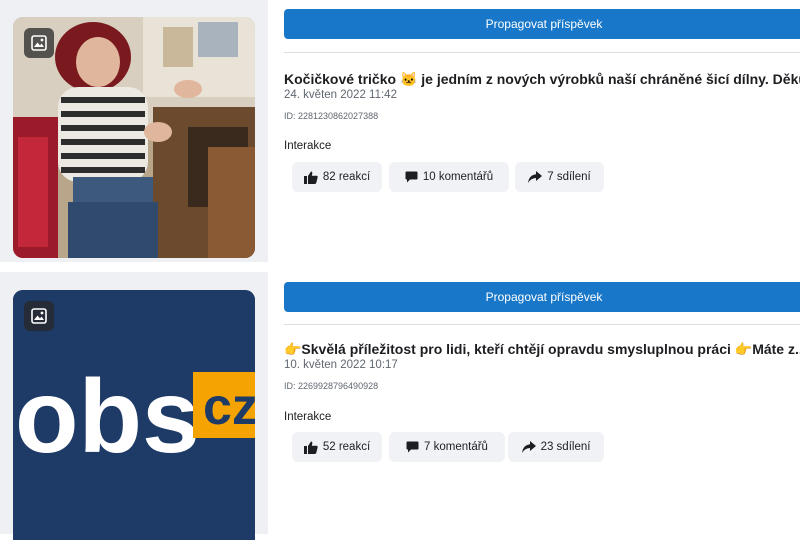 Image resolution: width=800 pixels, height=540 pixels. Describe the element at coordinates (134, 137) in the screenshot. I see `post-thumbnail` at that location.